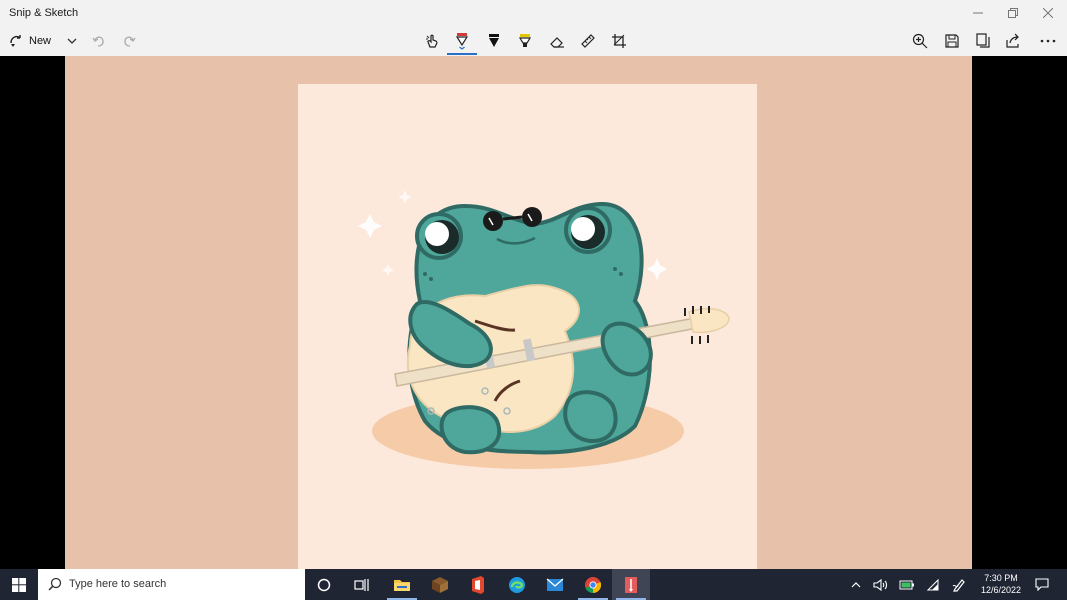 The width and height of the screenshot is (1067, 600). I want to click on action-center-button, so click(1042, 584).